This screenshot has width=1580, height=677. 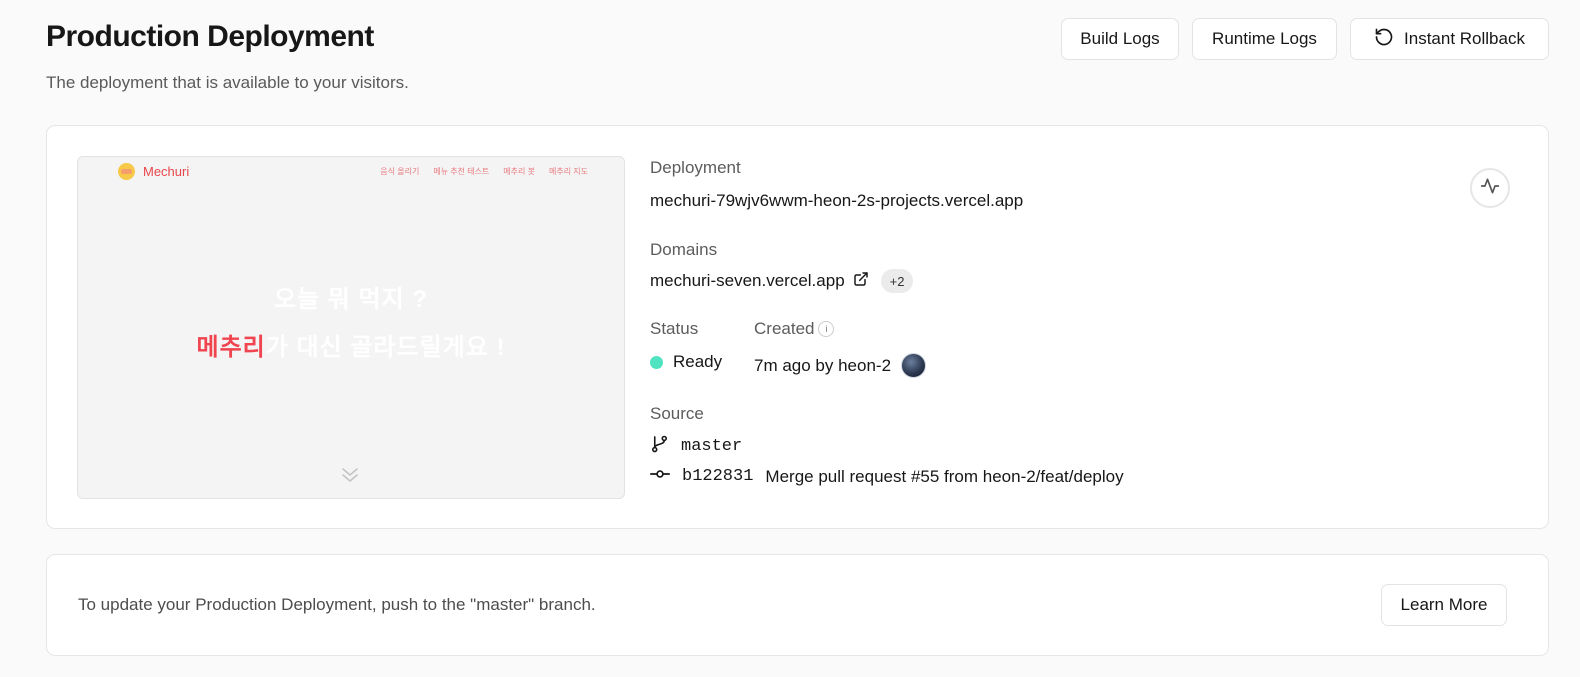 I want to click on created-label-row: Created i, so click(x=794, y=329).